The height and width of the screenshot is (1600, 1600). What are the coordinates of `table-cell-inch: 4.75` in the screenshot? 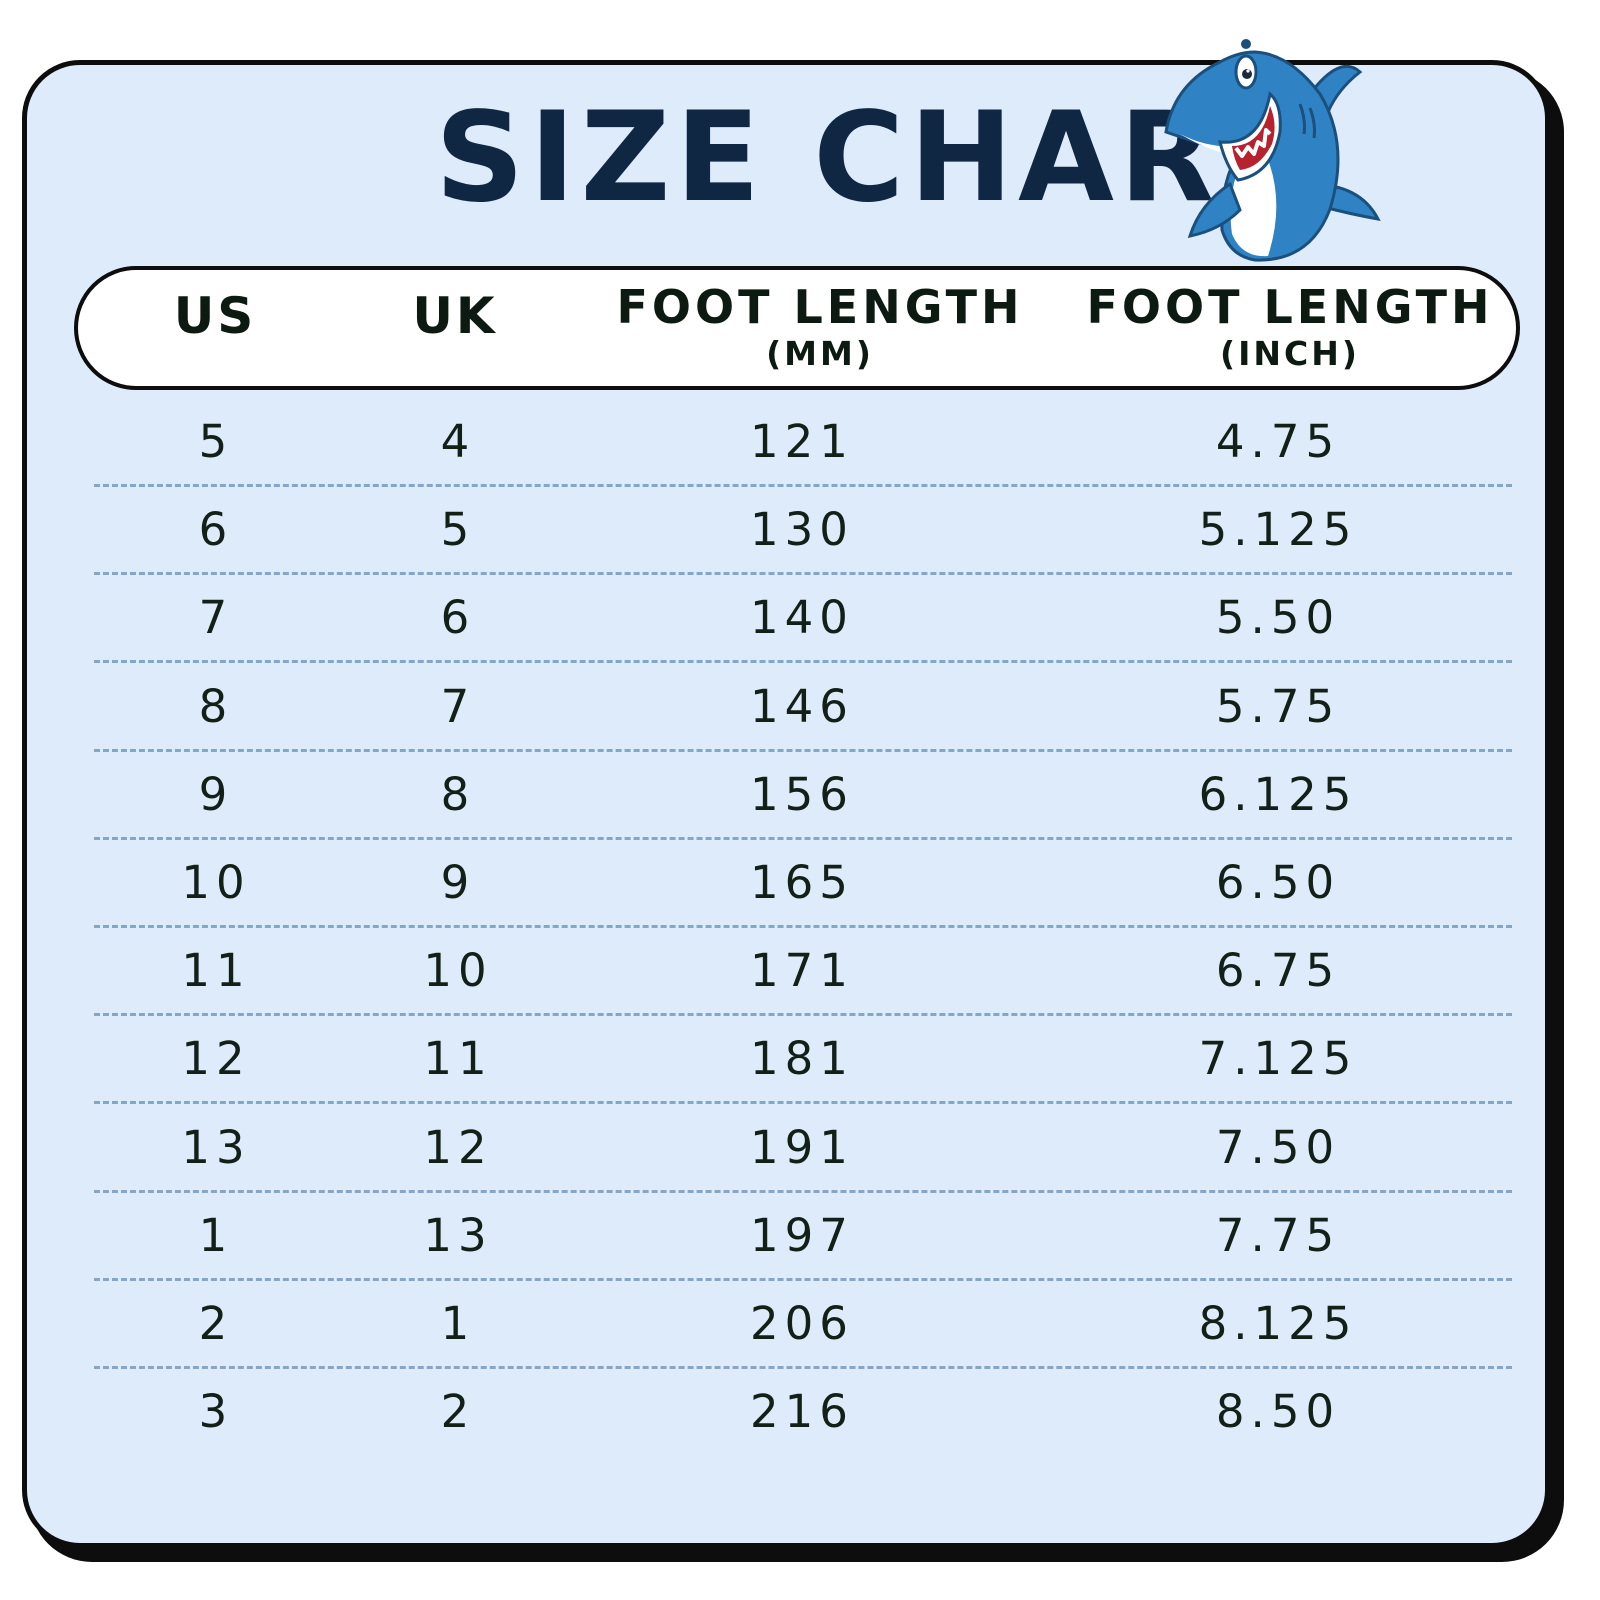 It's located at (1278, 441).